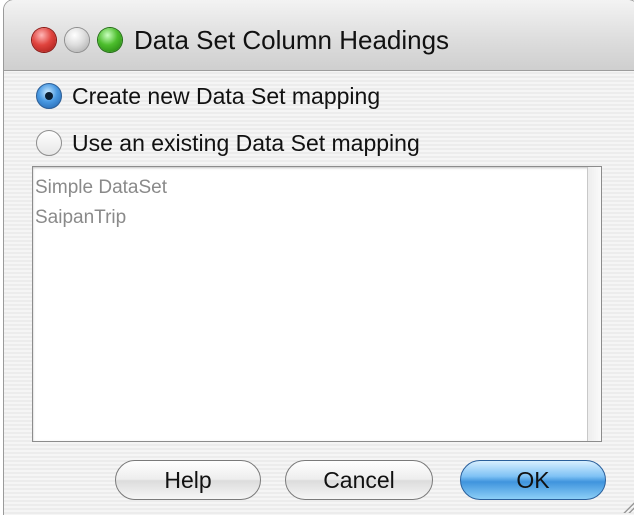  I want to click on list-item: SaipanTrip, so click(317, 218).